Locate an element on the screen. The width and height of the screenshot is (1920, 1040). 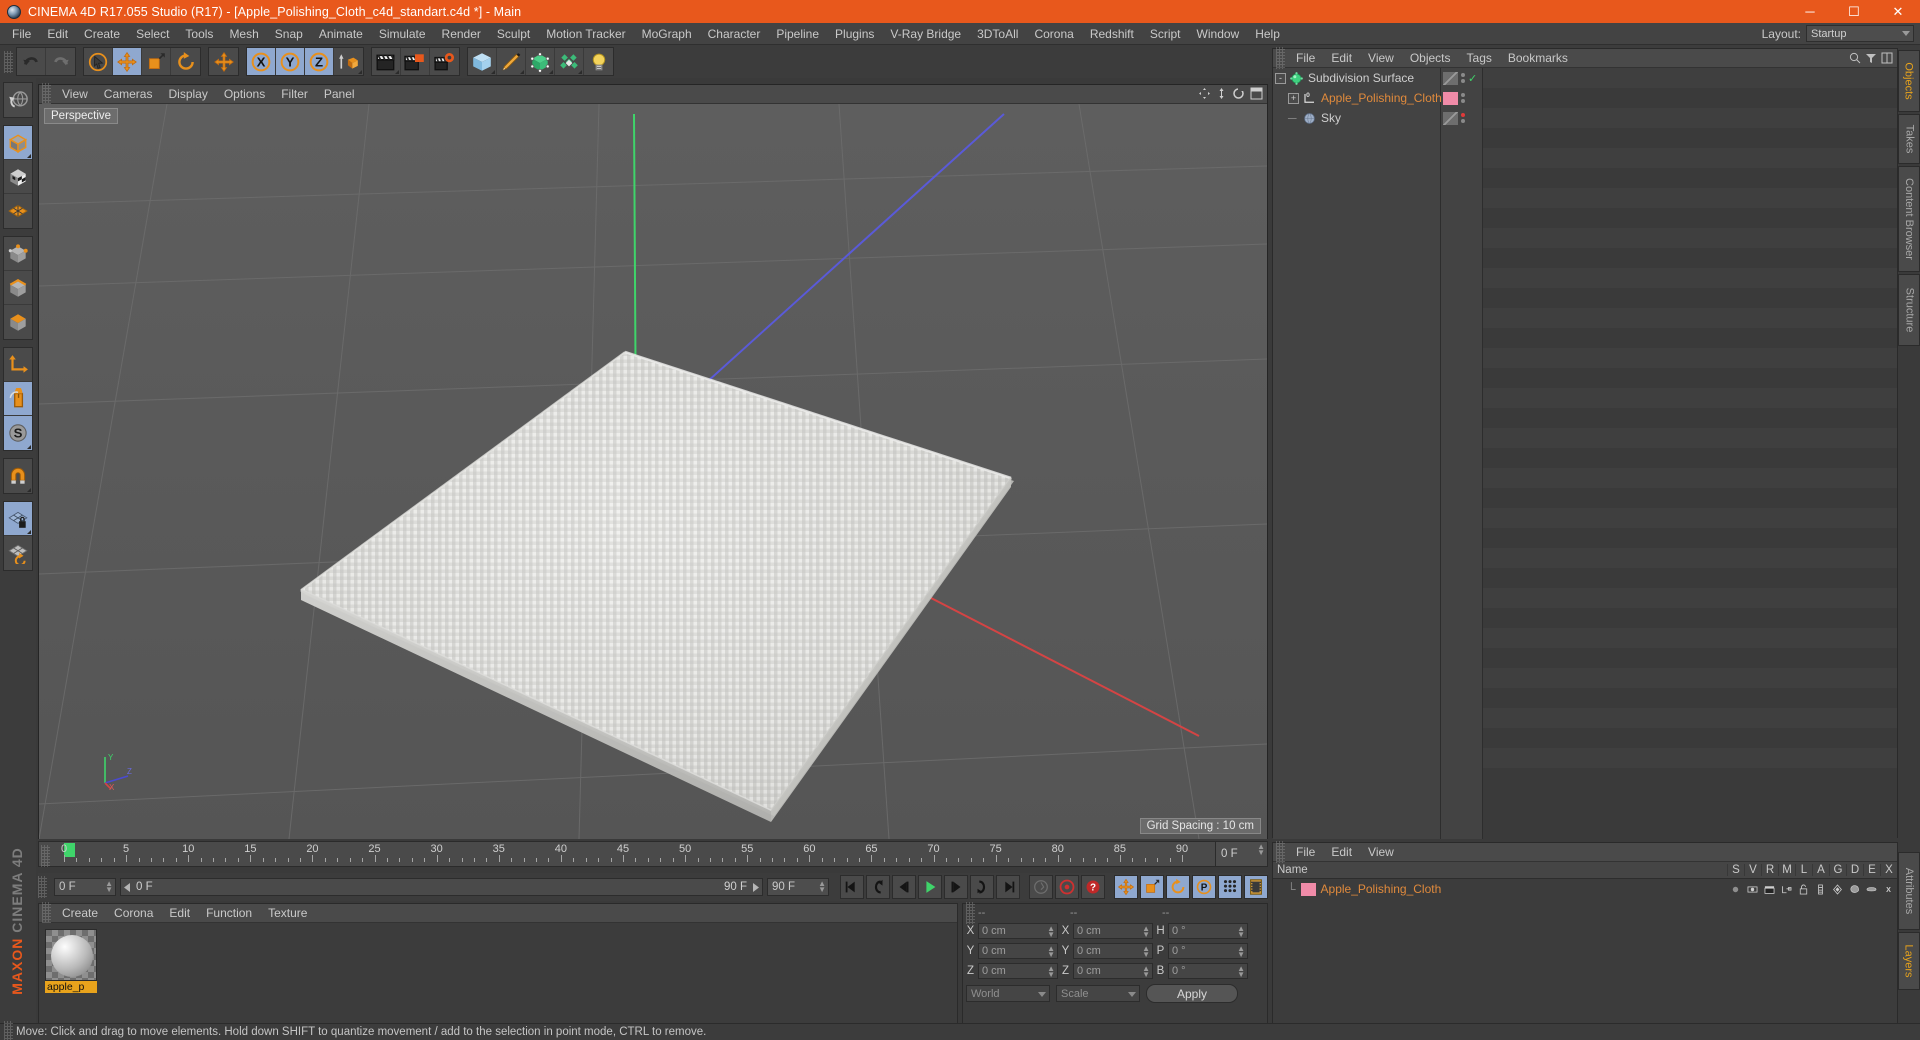
record-parameter-button: P is located at coordinates (1204, 887).